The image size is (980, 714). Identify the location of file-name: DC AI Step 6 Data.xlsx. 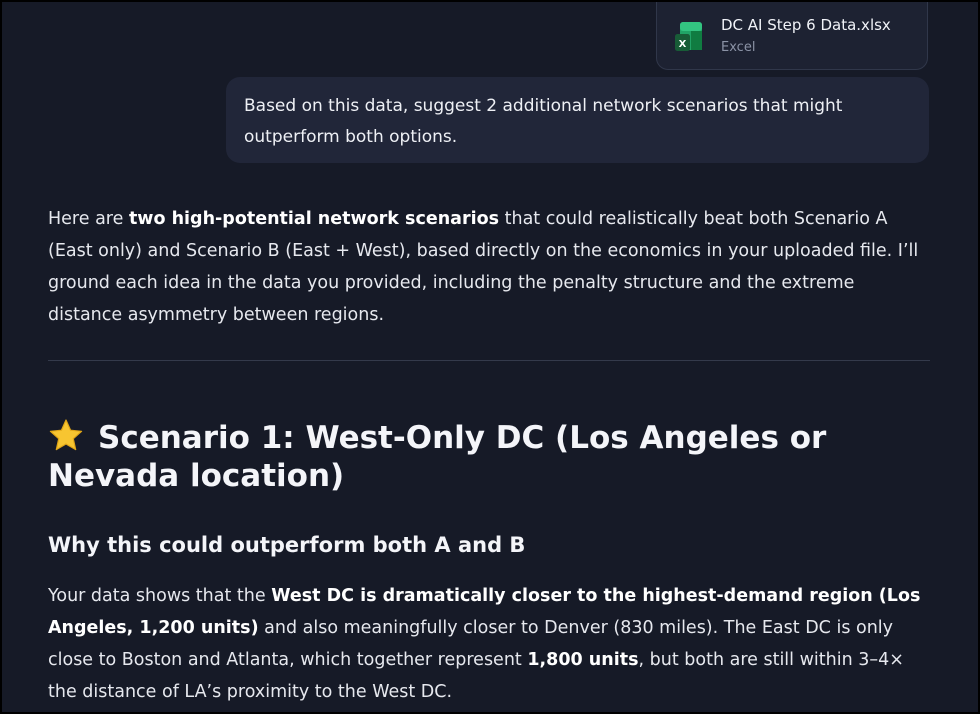
(806, 25).